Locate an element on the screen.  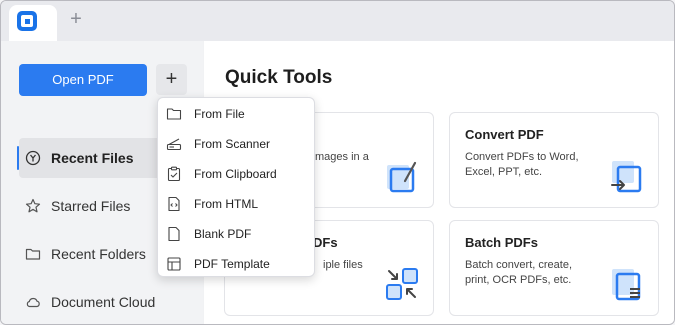
create-pdf-plus-button: + is located at coordinates (171, 79).